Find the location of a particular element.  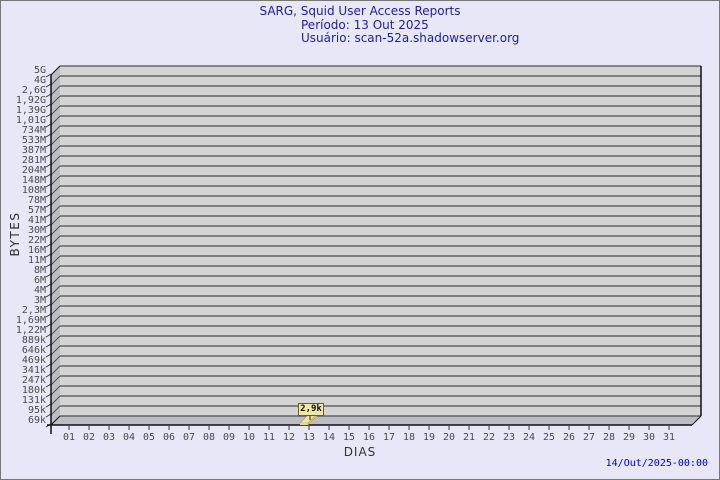

x-tick-label: 13 is located at coordinates (309, 437).